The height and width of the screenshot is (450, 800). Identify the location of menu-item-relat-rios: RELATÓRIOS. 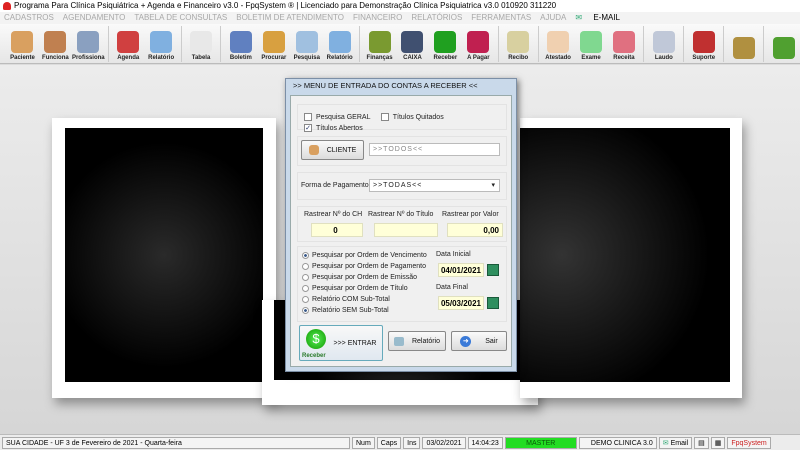
(436, 17).